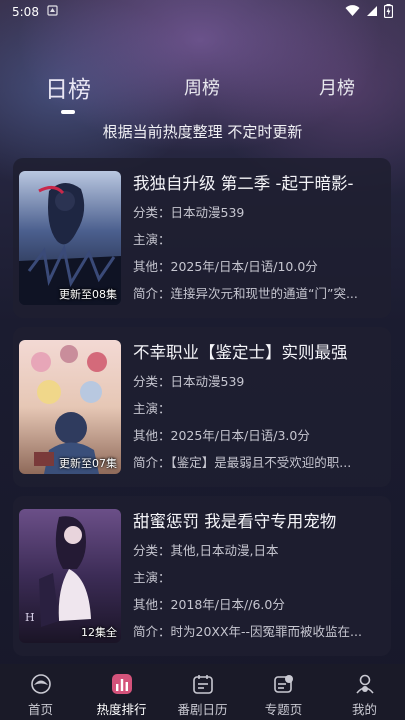  What do you see at coordinates (202, 132) in the screenshot?
I see `ranking-subtitle: 根据当前热度整理 不定时更新` at bounding box center [202, 132].